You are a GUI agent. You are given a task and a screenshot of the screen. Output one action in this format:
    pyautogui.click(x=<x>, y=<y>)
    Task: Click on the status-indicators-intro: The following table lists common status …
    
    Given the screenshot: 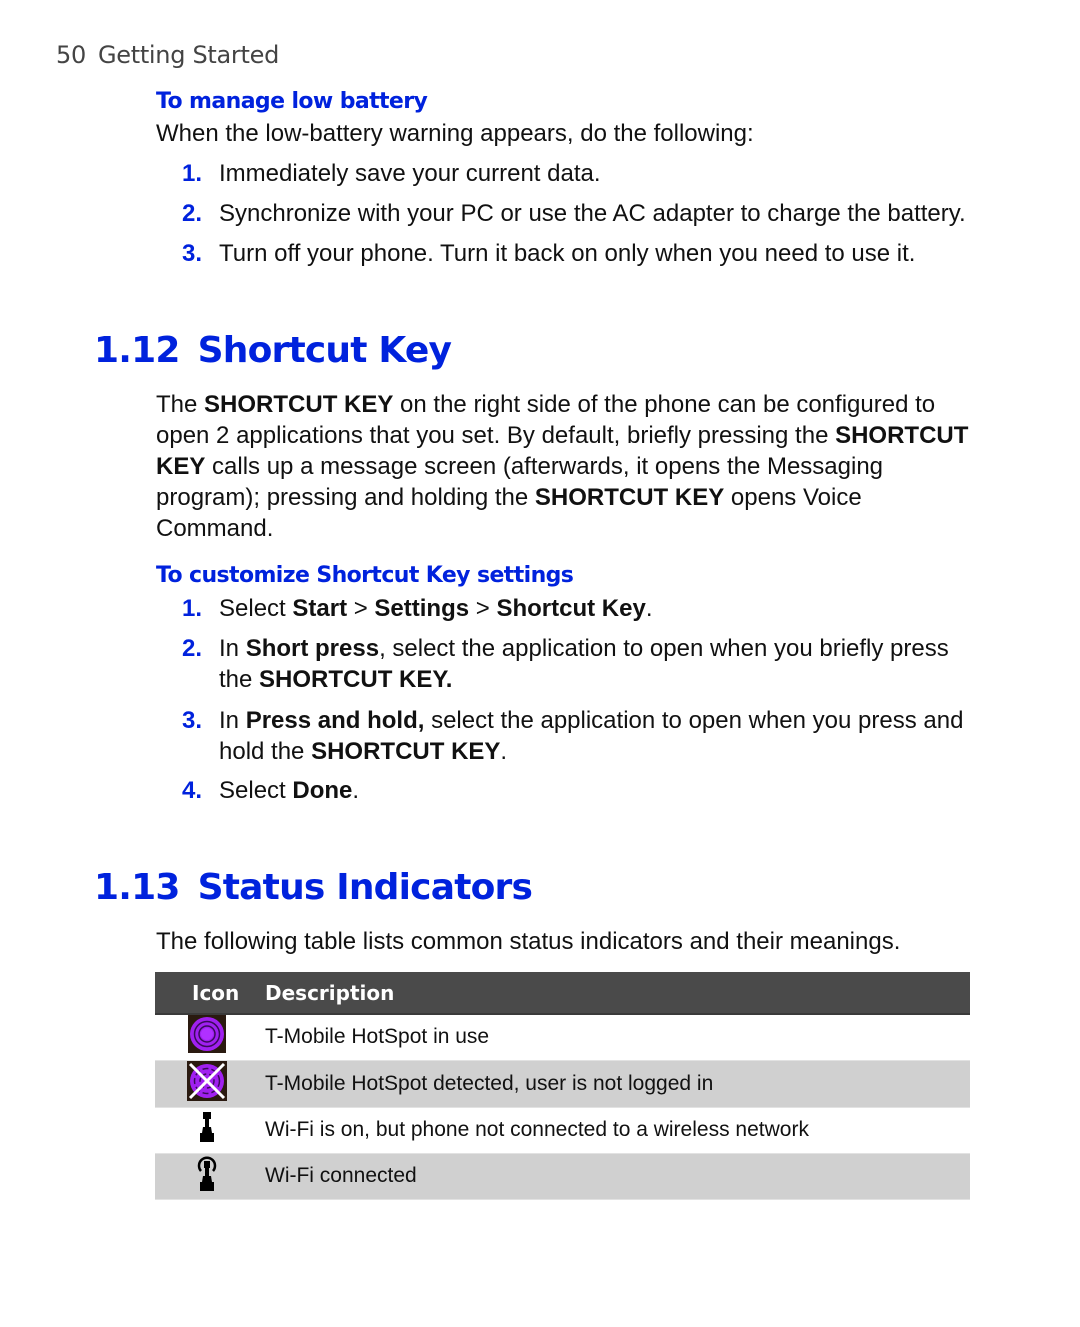 What is the action you would take?
    pyautogui.click(x=528, y=941)
    